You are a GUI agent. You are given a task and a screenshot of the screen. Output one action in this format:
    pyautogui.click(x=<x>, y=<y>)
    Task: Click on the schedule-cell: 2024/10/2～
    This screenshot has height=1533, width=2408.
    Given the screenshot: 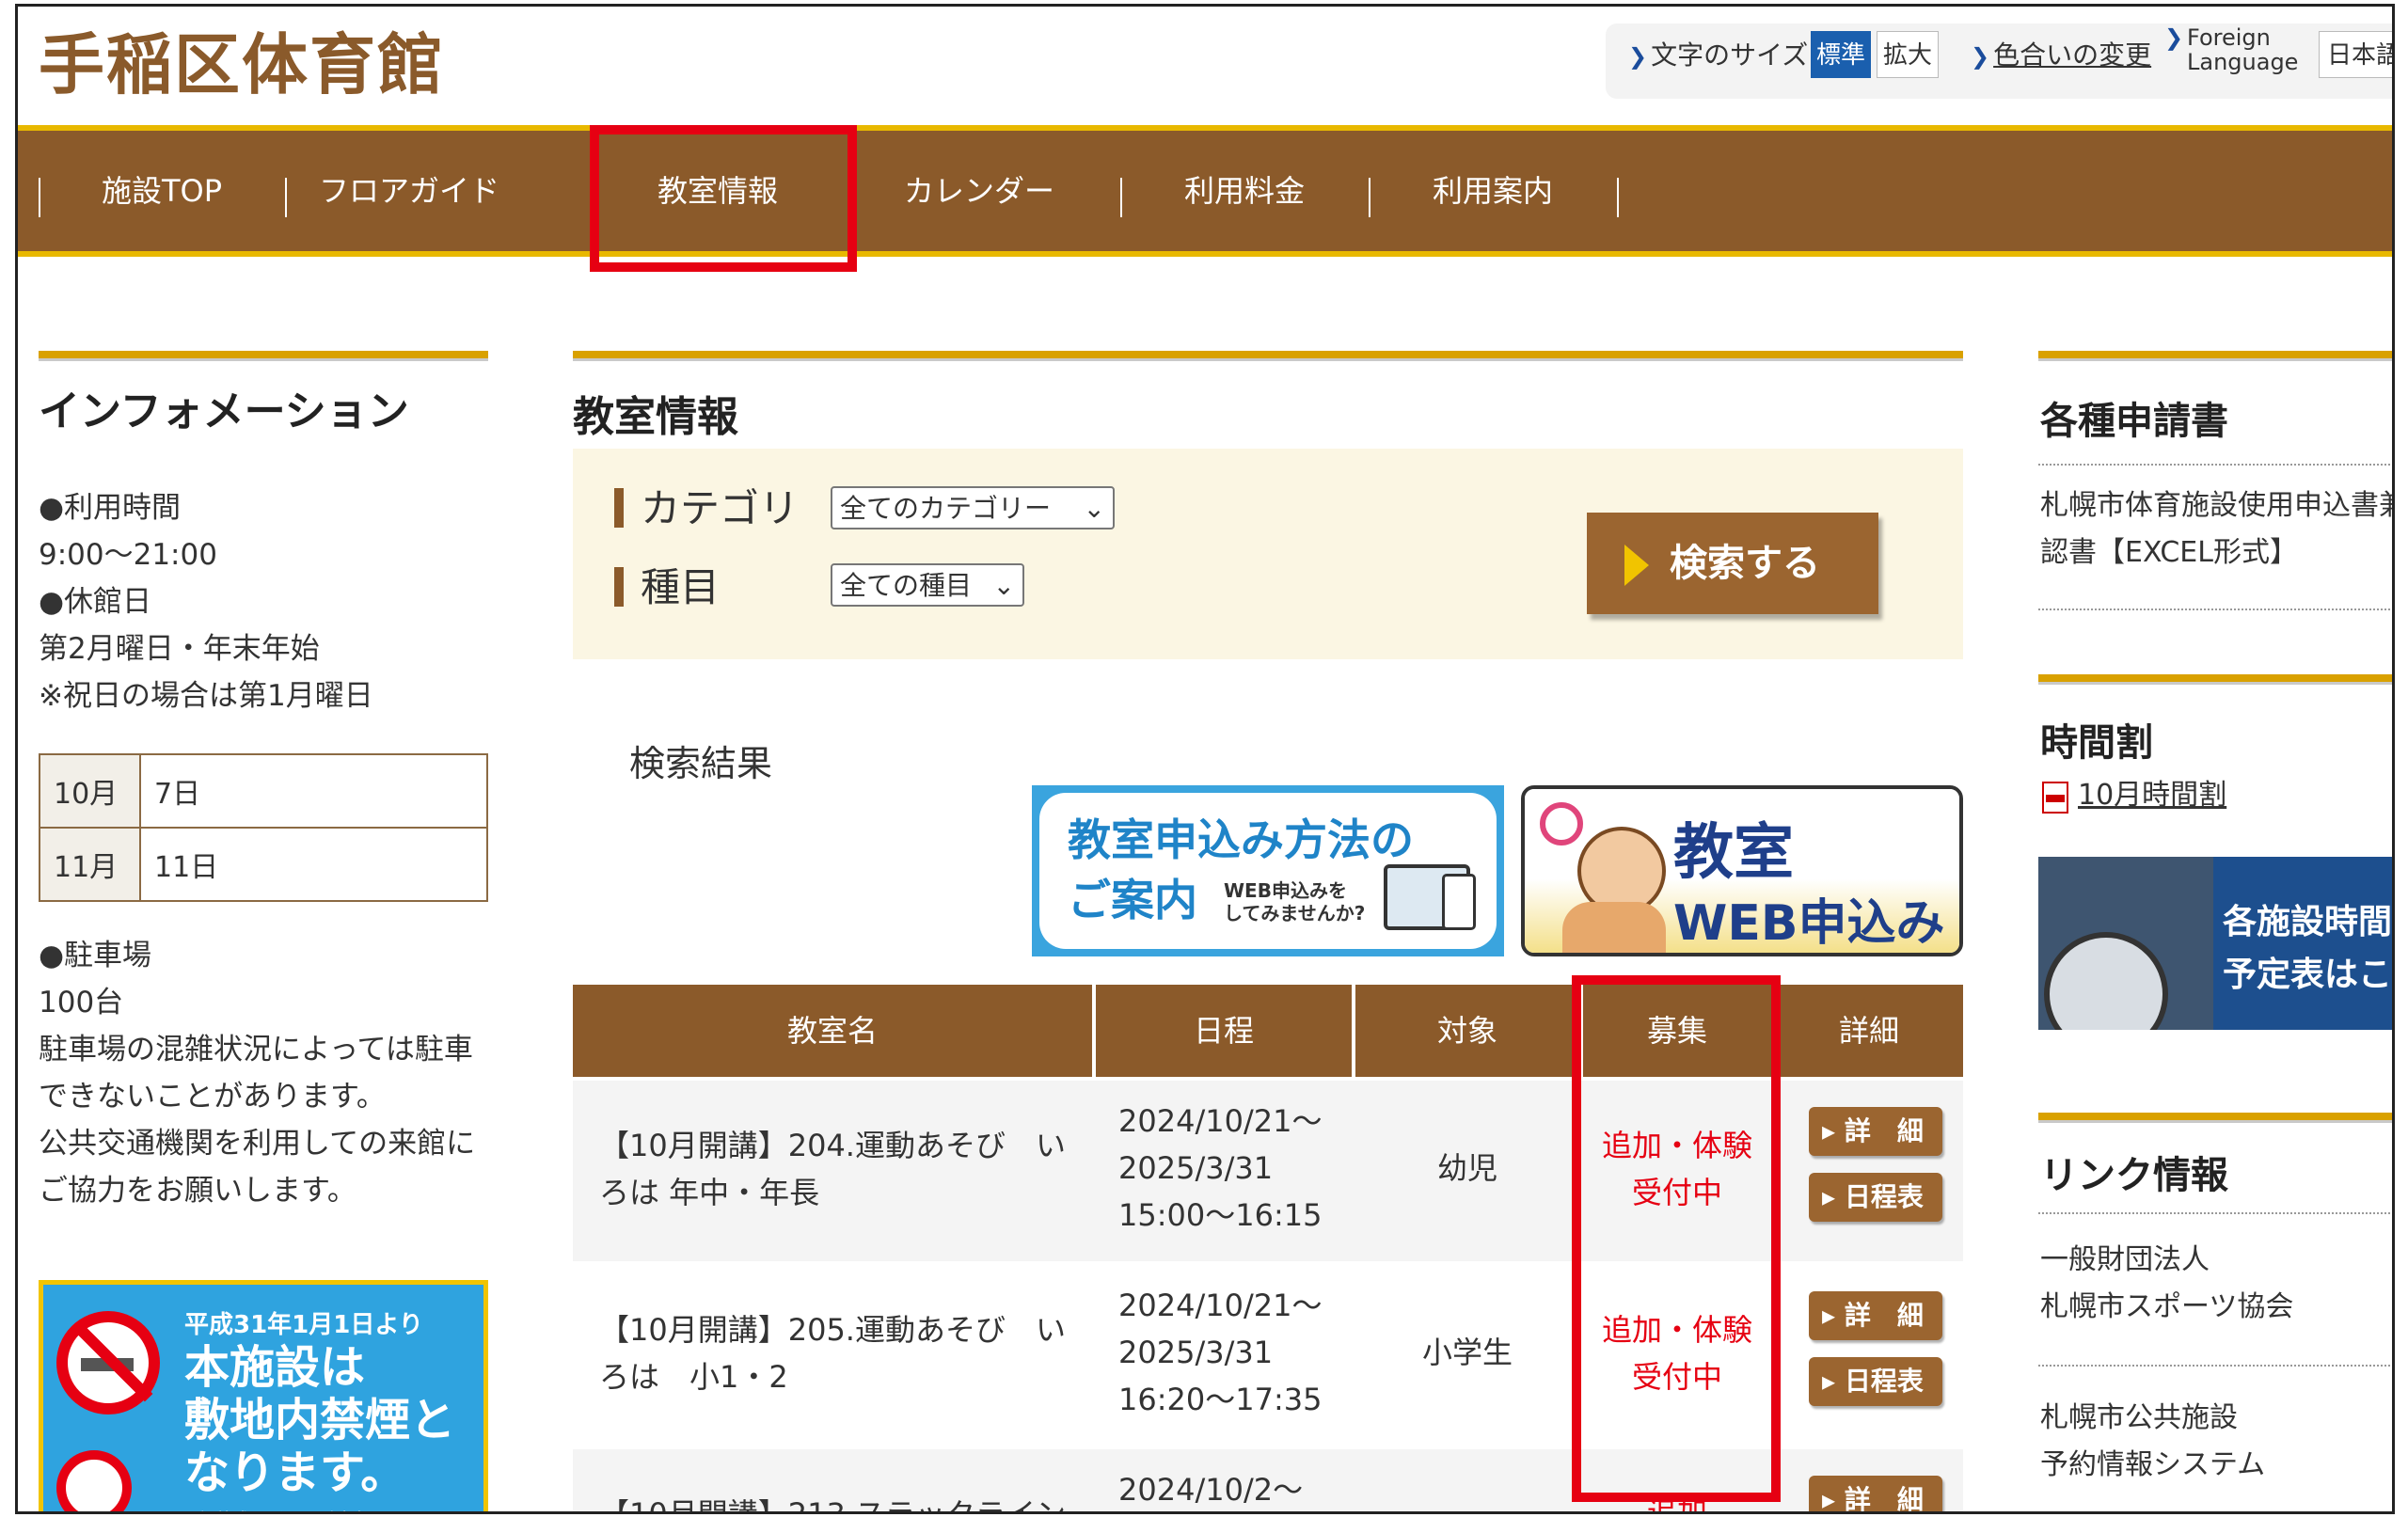 What is the action you would take?
    pyautogui.click(x=1211, y=1490)
    